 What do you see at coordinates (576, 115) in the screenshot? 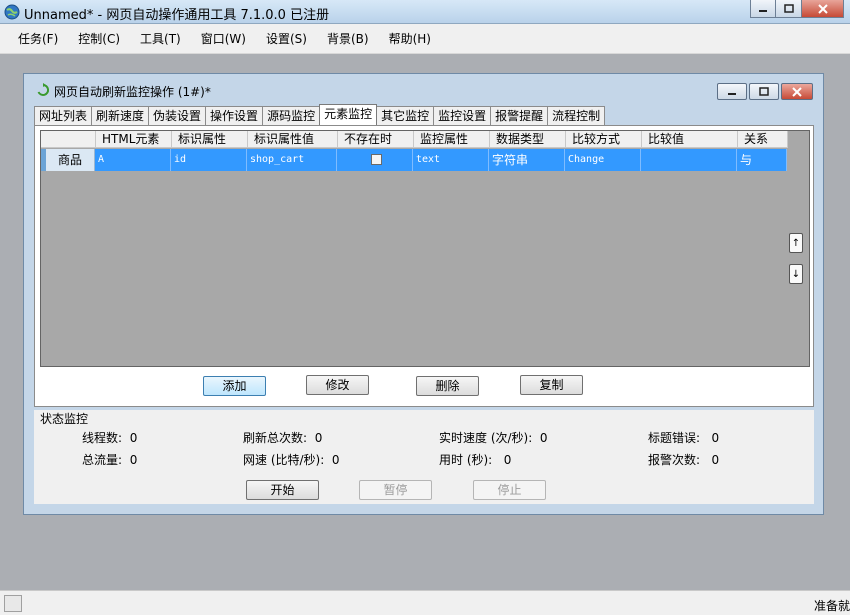
I see `tab-flow-control: 流程控制` at bounding box center [576, 115].